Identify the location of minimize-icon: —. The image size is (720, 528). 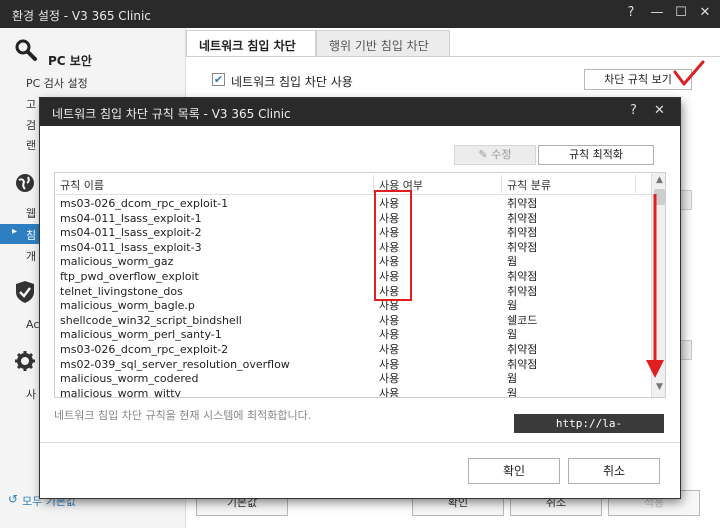
(657, 12).